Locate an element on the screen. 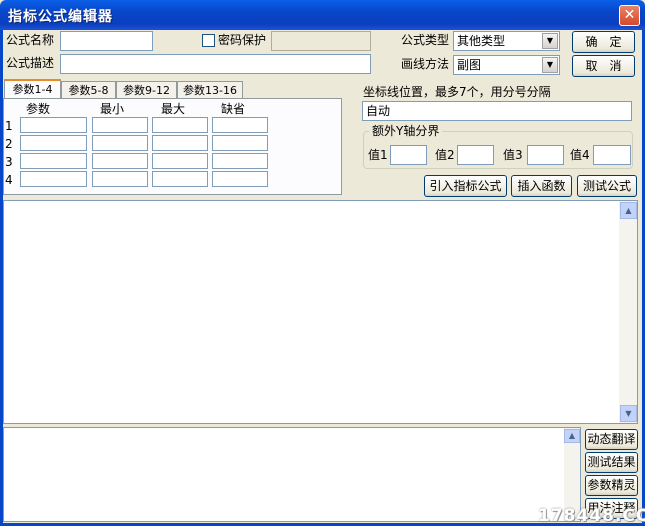  value2-label: 值2 is located at coordinates (445, 155).